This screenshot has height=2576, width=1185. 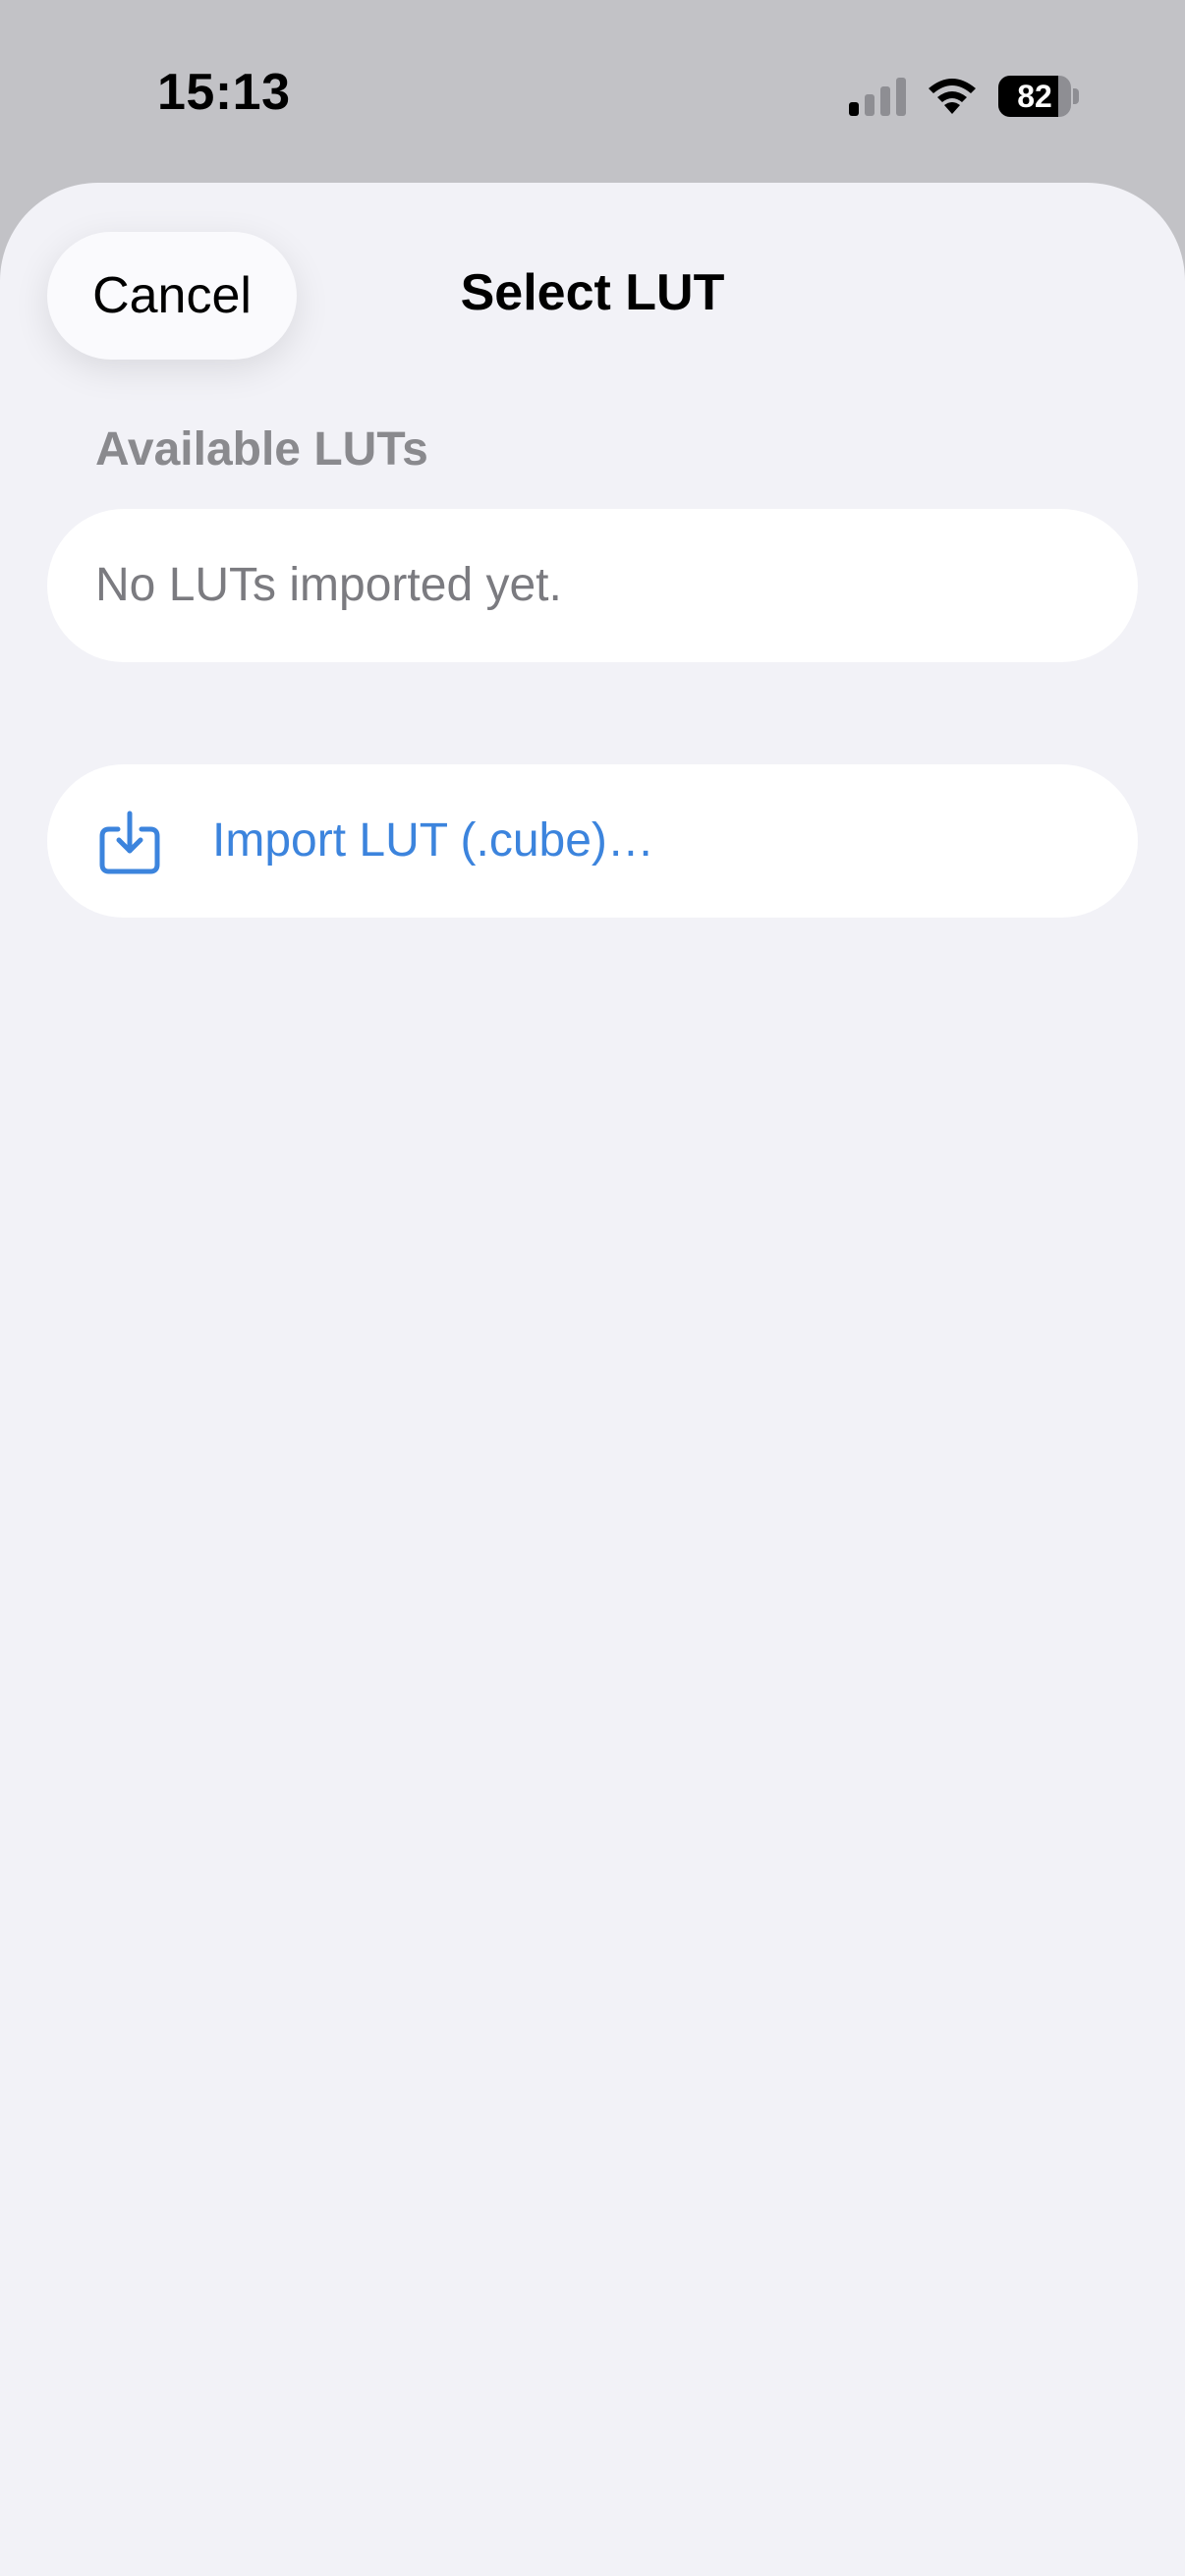 I want to click on battery-body: 82, so click(x=1034, y=96).